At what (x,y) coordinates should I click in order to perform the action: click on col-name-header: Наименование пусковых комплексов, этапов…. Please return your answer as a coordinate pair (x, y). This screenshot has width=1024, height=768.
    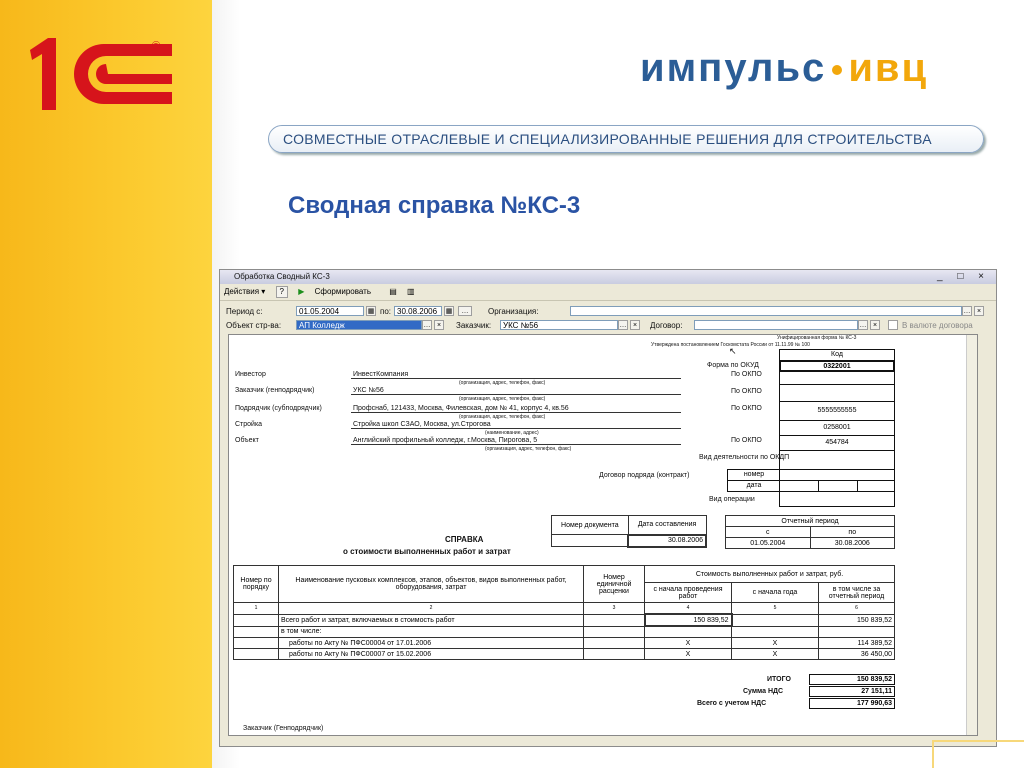
    Looking at the image, I should click on (431, 584).